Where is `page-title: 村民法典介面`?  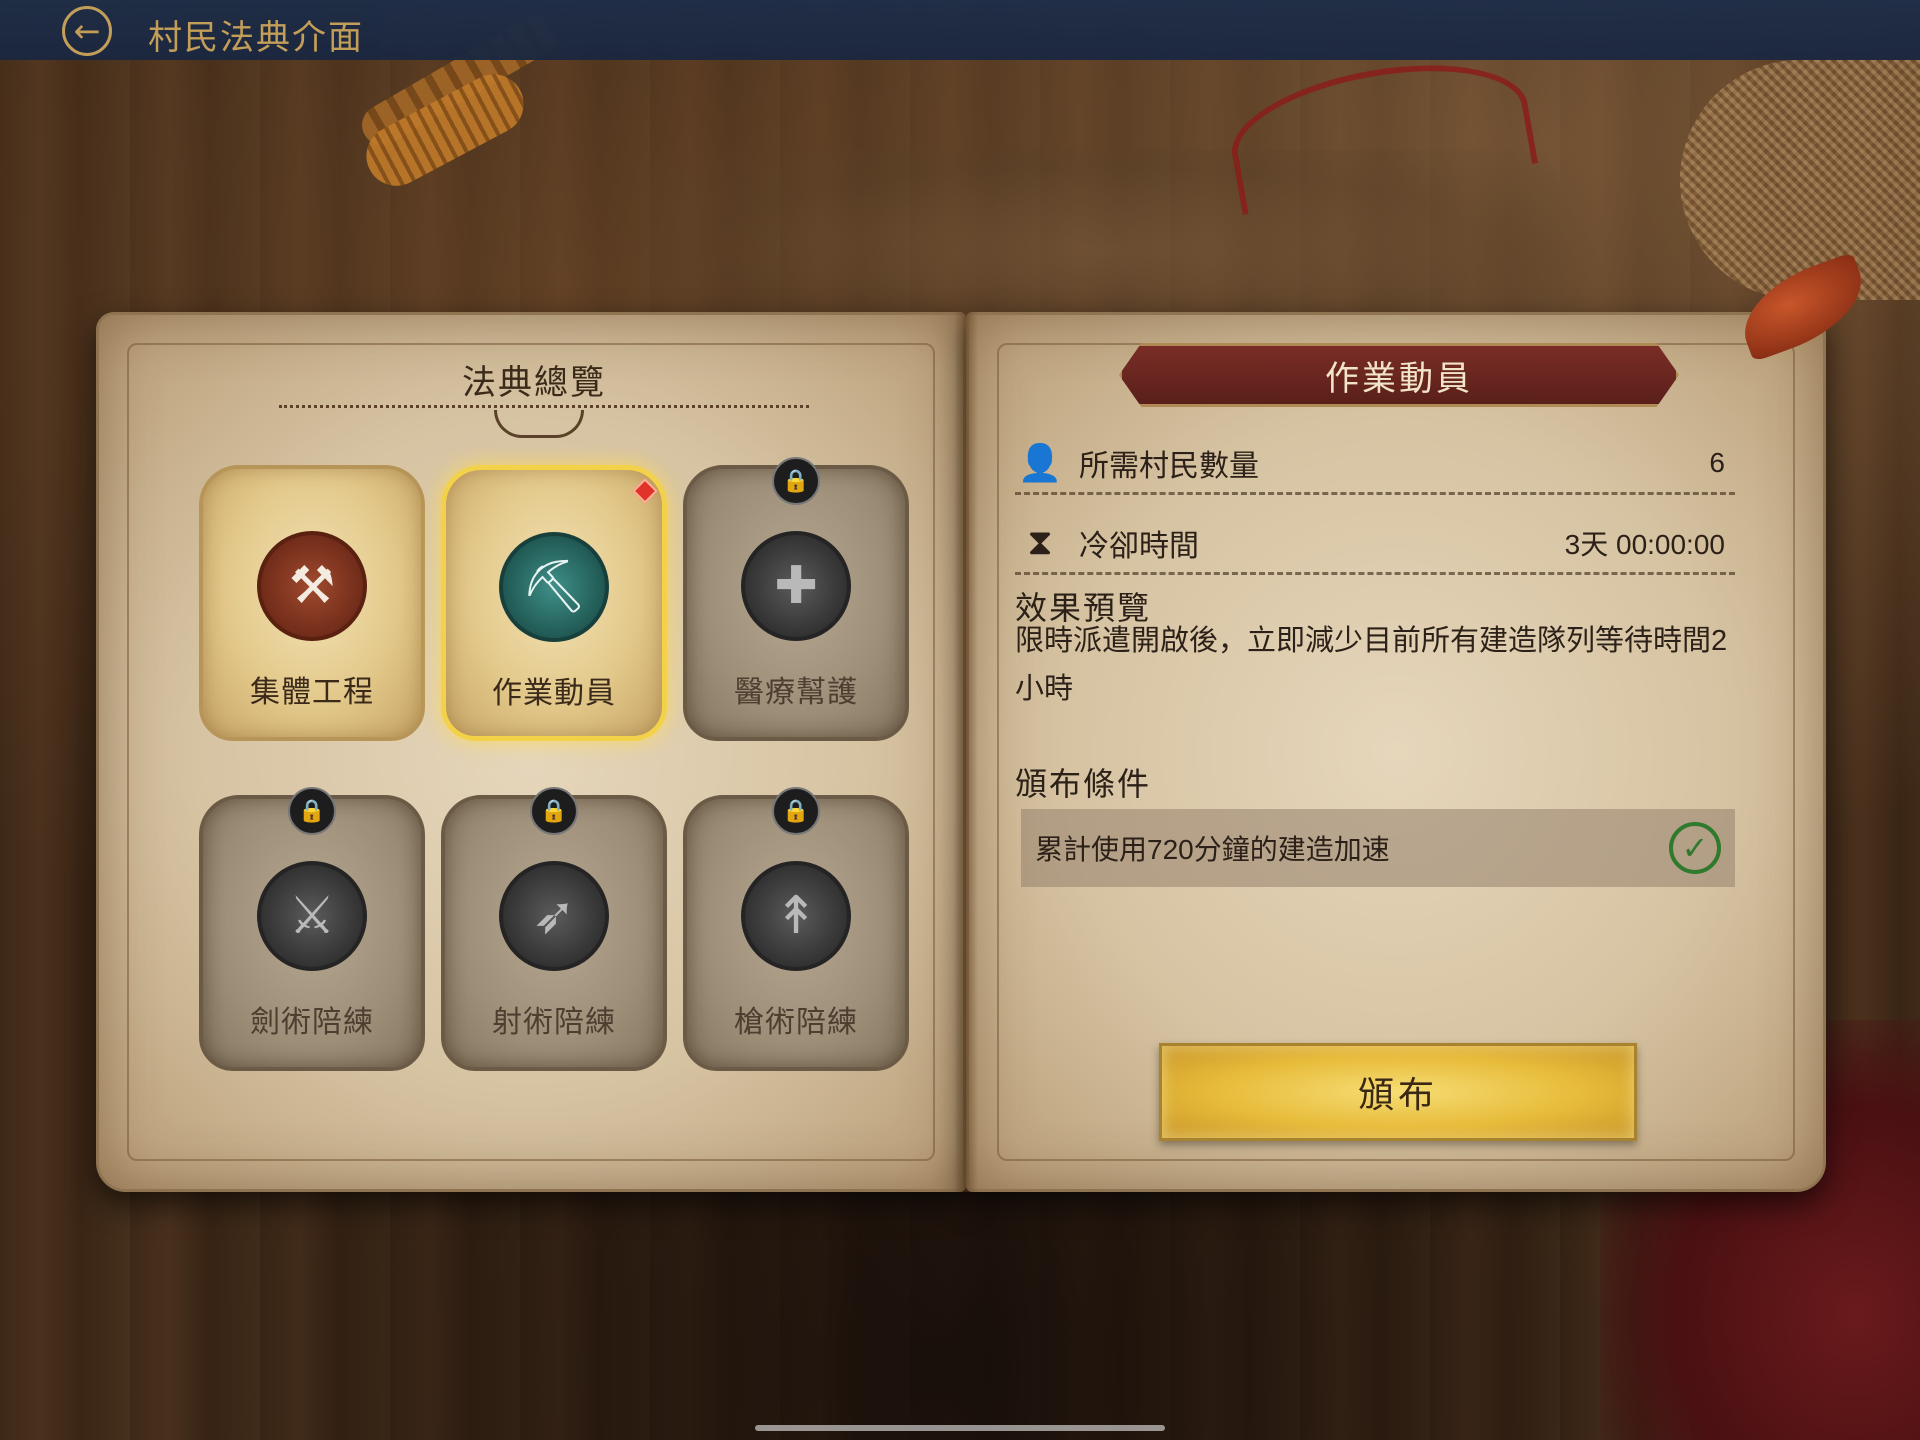 page-title: 村民法典介面 is located at coordinates (256, 38).